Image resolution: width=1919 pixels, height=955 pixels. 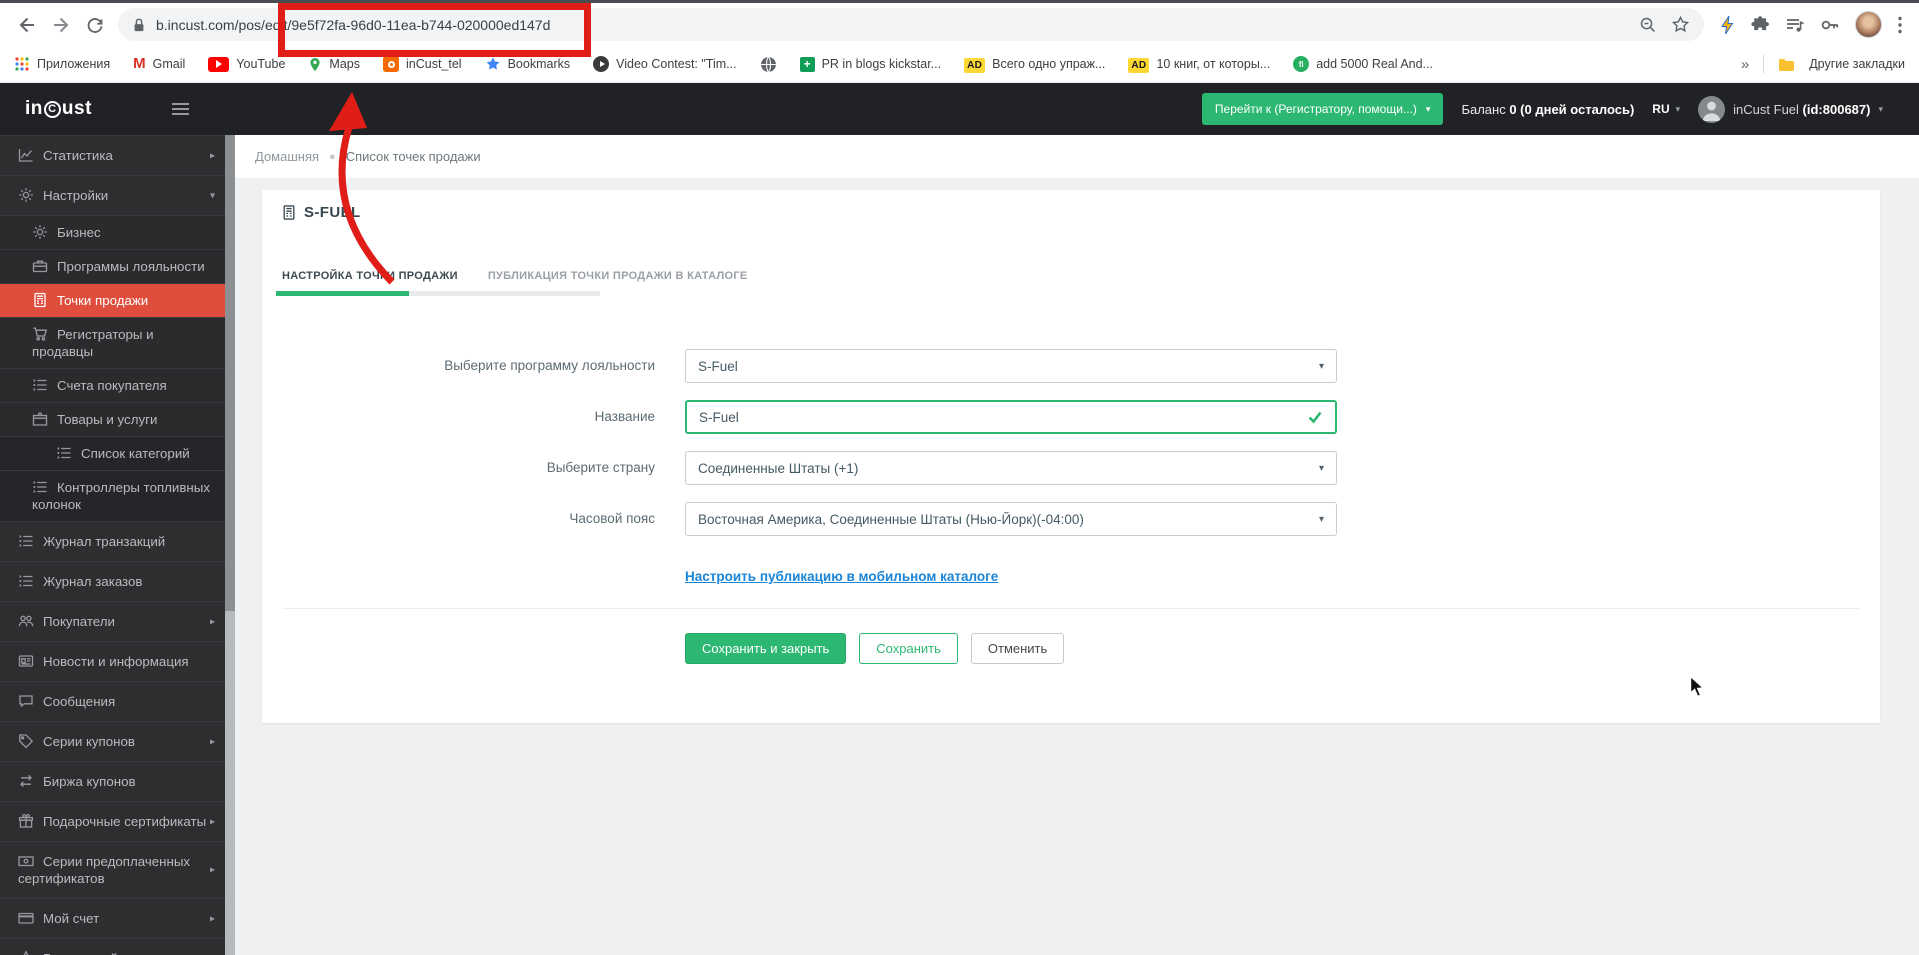 I want to click on globe-icon, so click(x=768, y=64).